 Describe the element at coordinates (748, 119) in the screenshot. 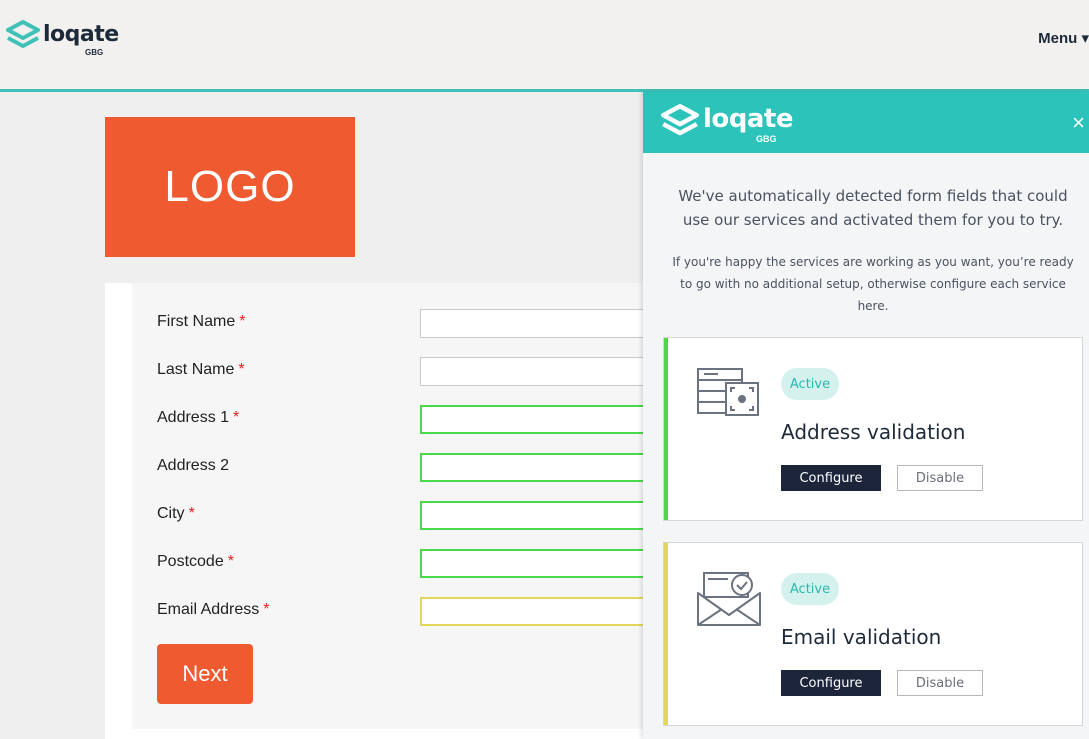

I see `panel-wordmark: loqate` at that location.